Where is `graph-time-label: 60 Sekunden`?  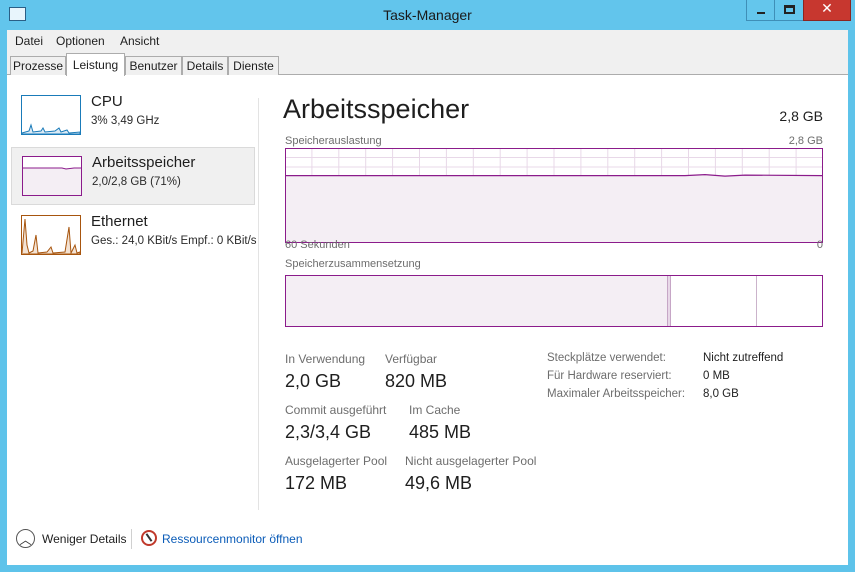
graph-time-label: 60 Sekunden is located at coordinates (317, 245).